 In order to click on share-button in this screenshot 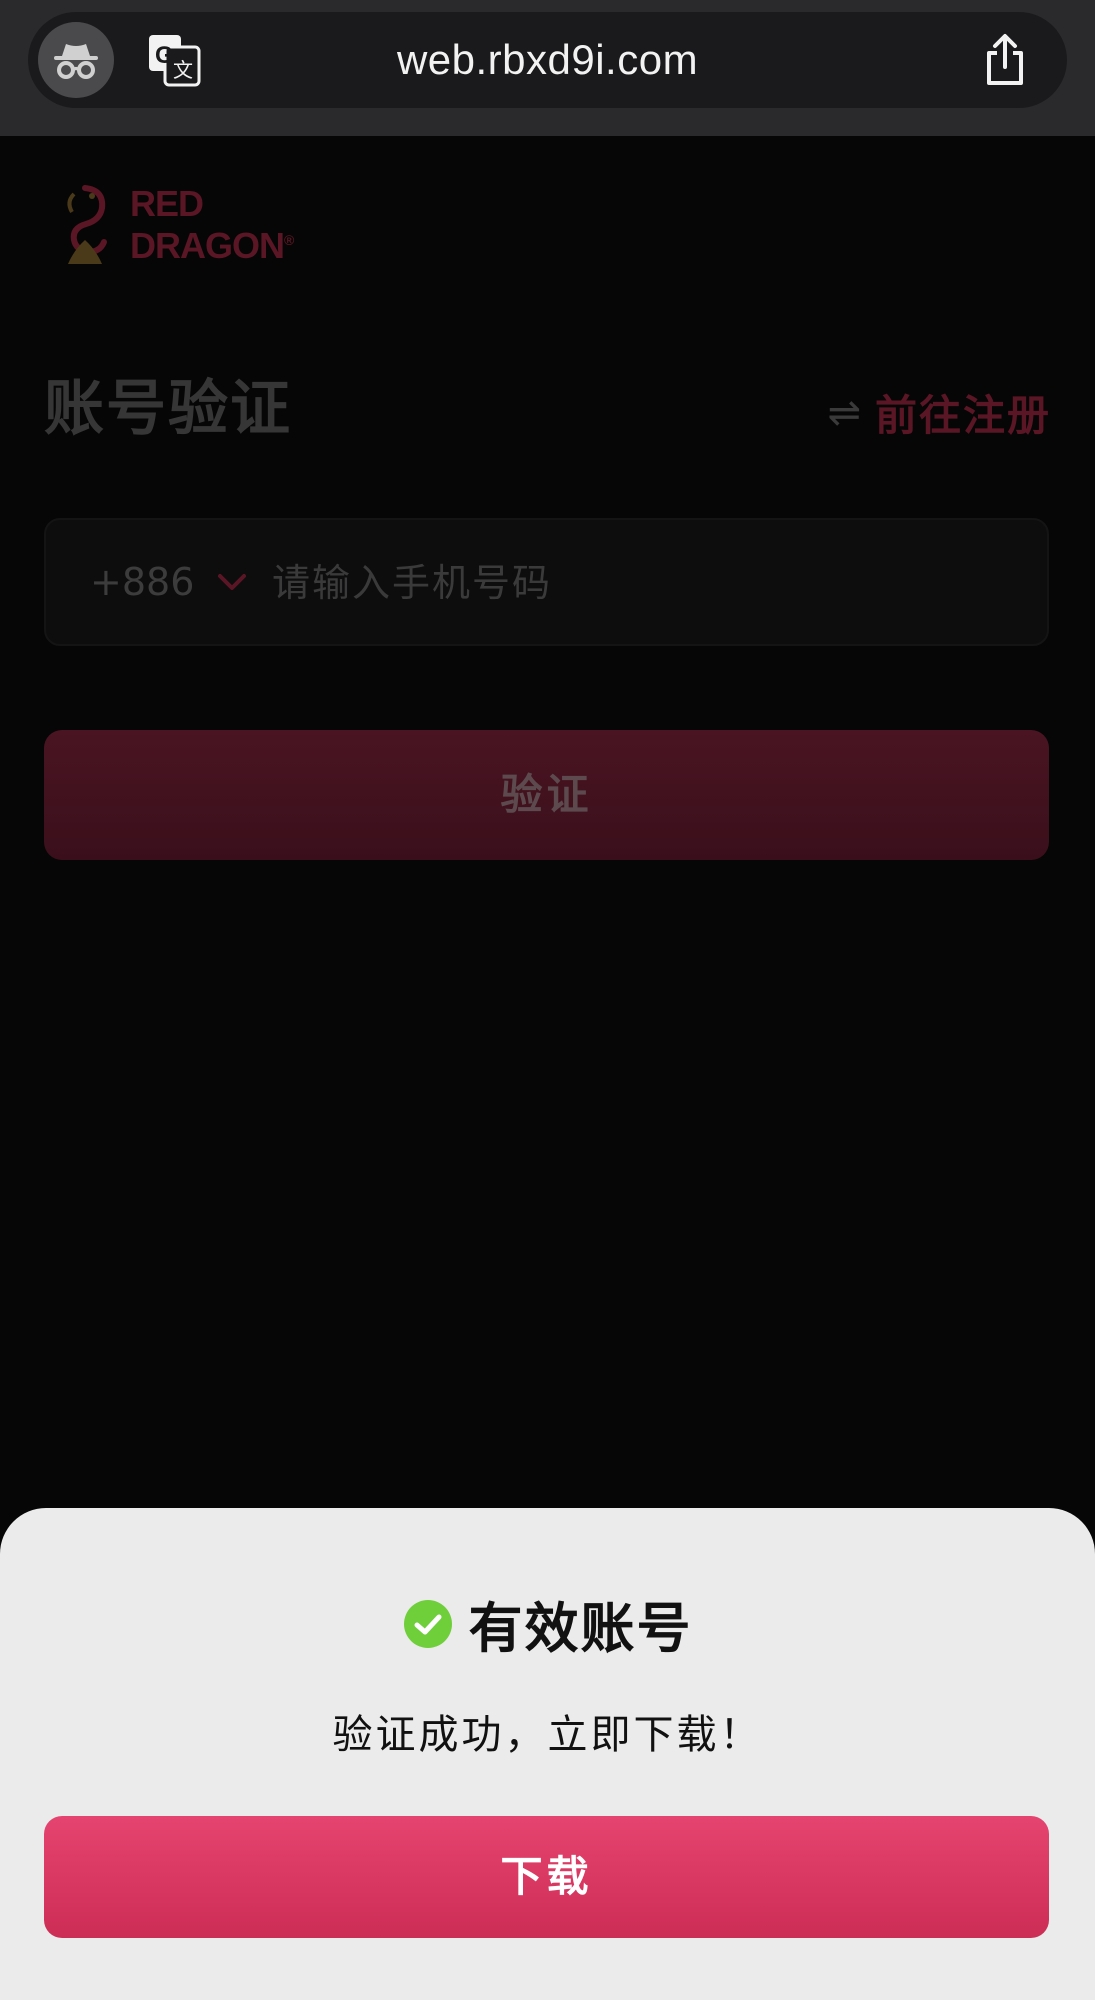, I will do `click(1005, 60)`.